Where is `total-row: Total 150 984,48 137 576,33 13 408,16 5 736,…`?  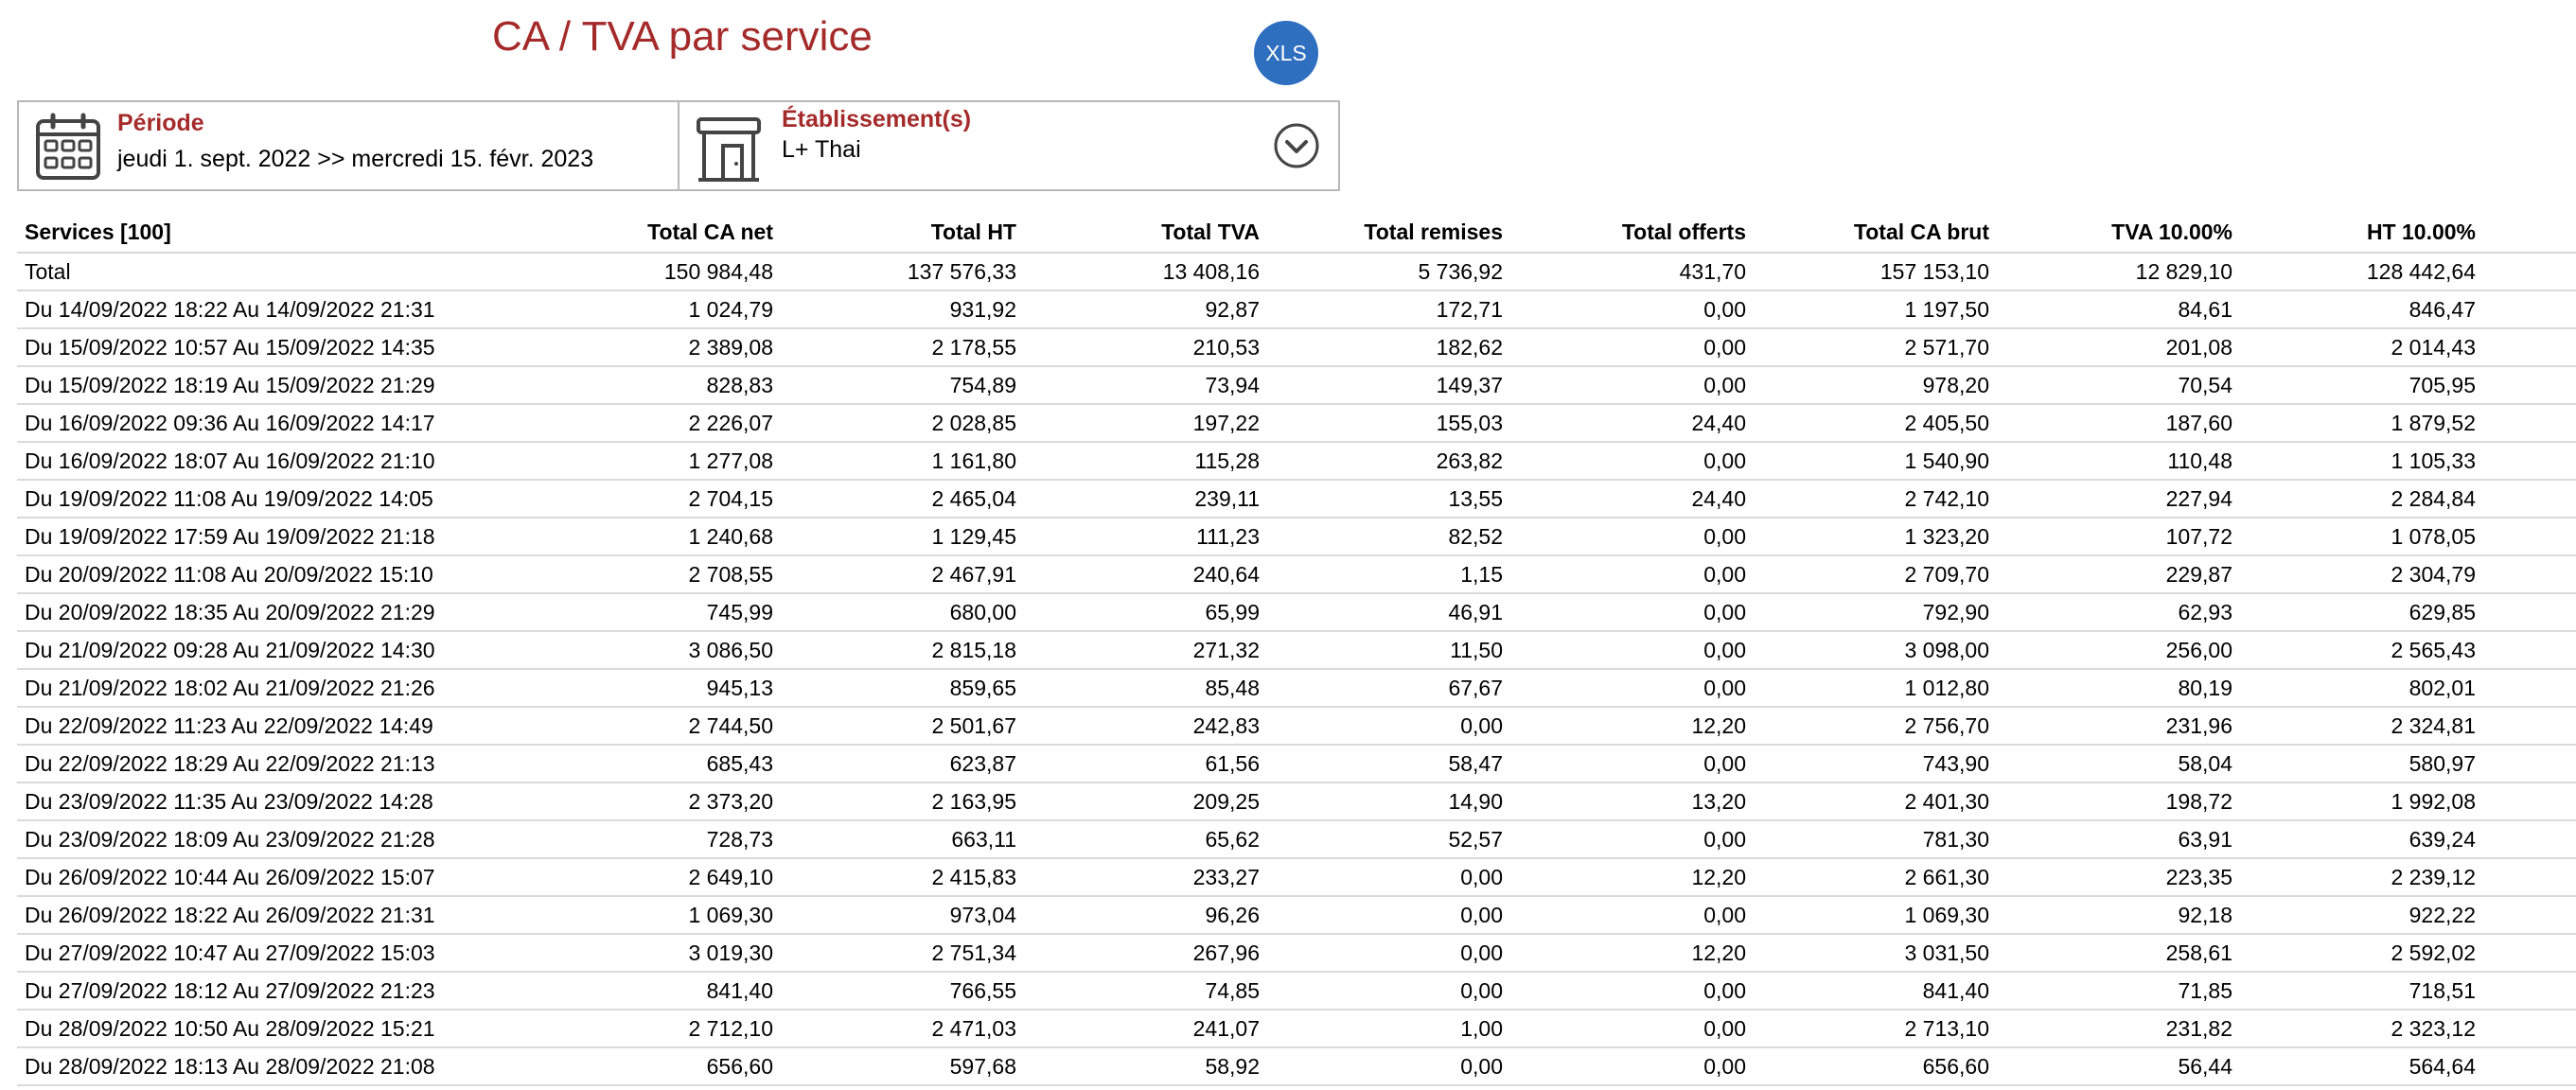
total-row: Total 150 984,48 137 576,33 13 408,16 5 736,… is located at coordinates (1296, 272).